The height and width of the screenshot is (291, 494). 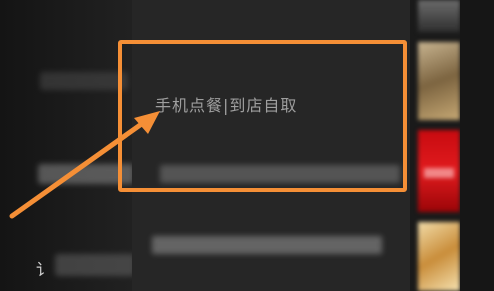 I want to click on arrow-icon, so click(x=84, y=165).